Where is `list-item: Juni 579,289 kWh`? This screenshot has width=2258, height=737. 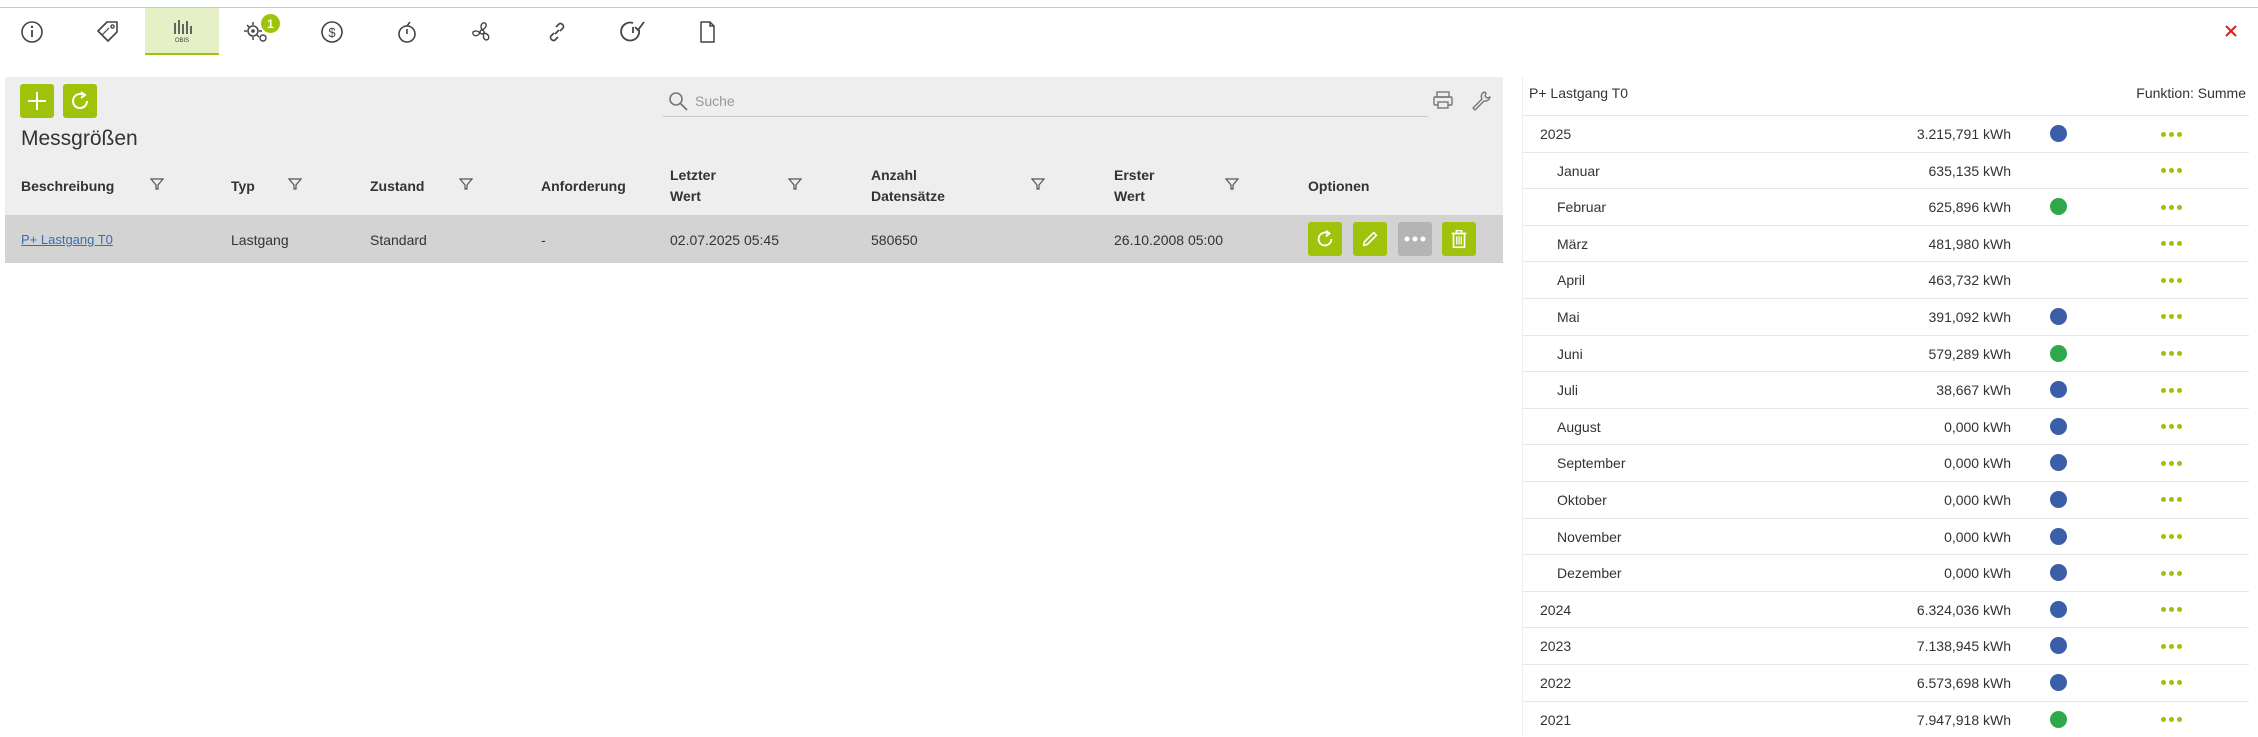 list-item: Juni 579,289 kWh is located at coordinates (1886, 353).